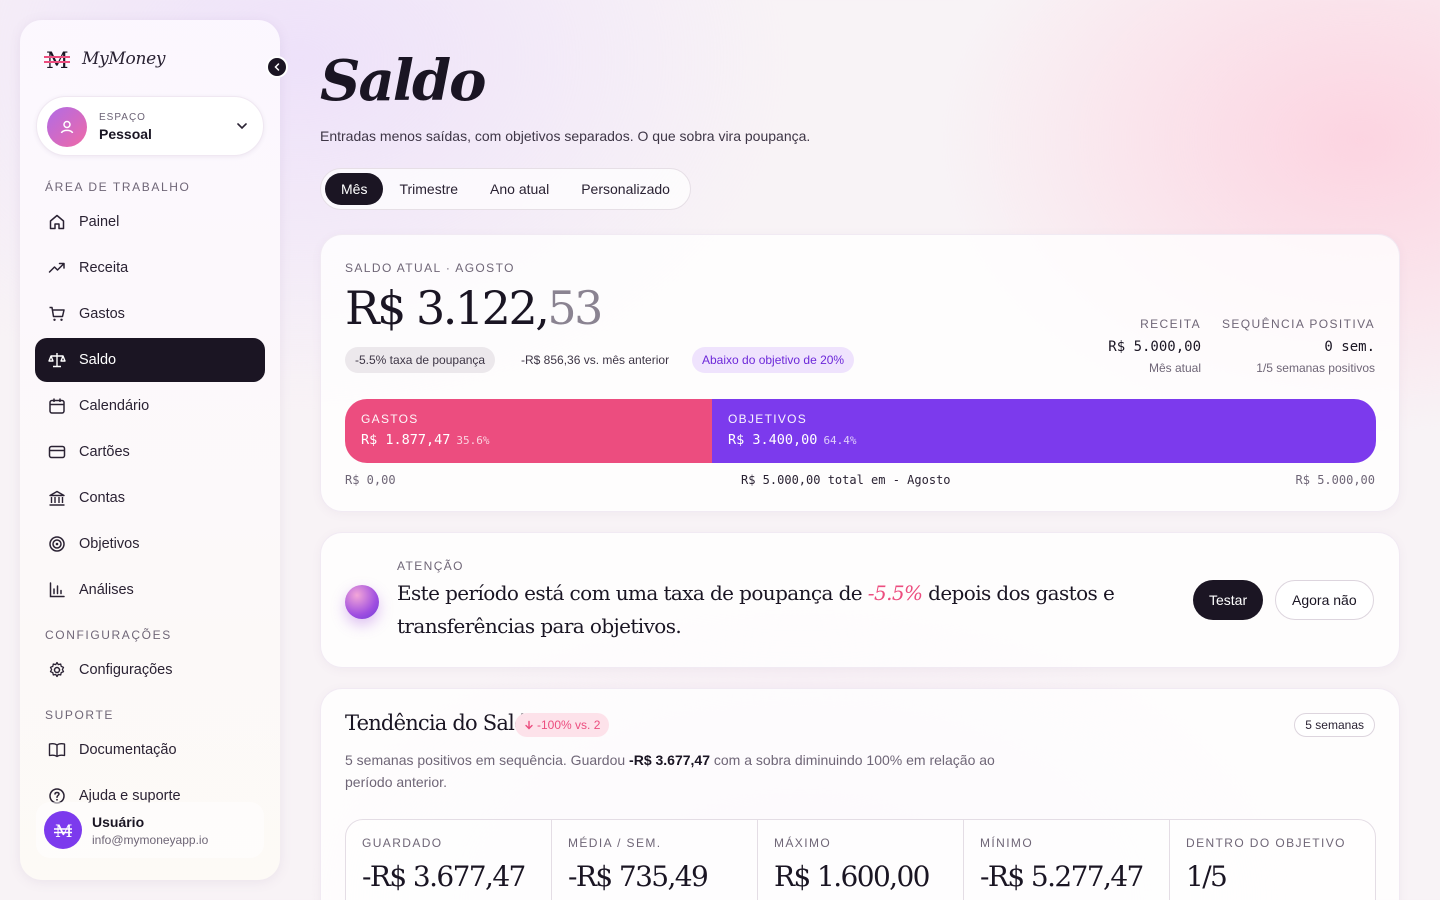  I want to click on balance-kicker: SALDO ATUAL · AGOSTO, so click(430, 268).